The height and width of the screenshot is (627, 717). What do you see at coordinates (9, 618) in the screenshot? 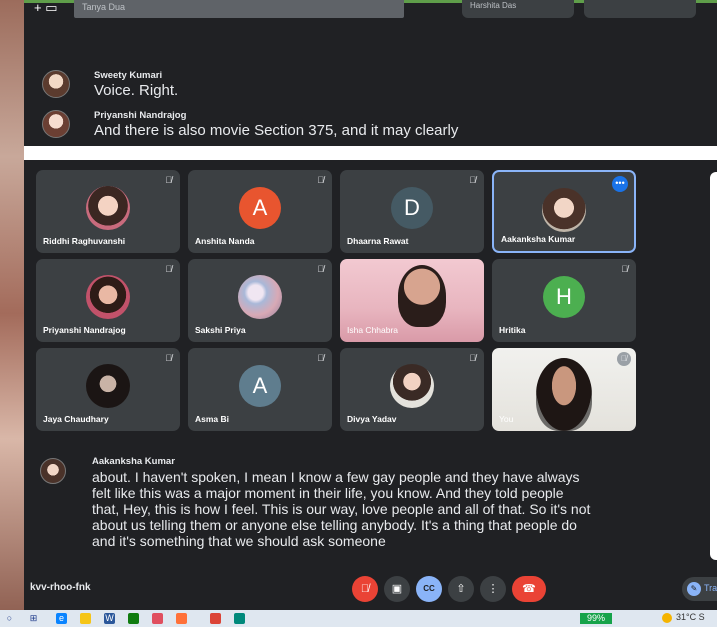
I see `search-icon: ○` at bounding box center [9, 618].